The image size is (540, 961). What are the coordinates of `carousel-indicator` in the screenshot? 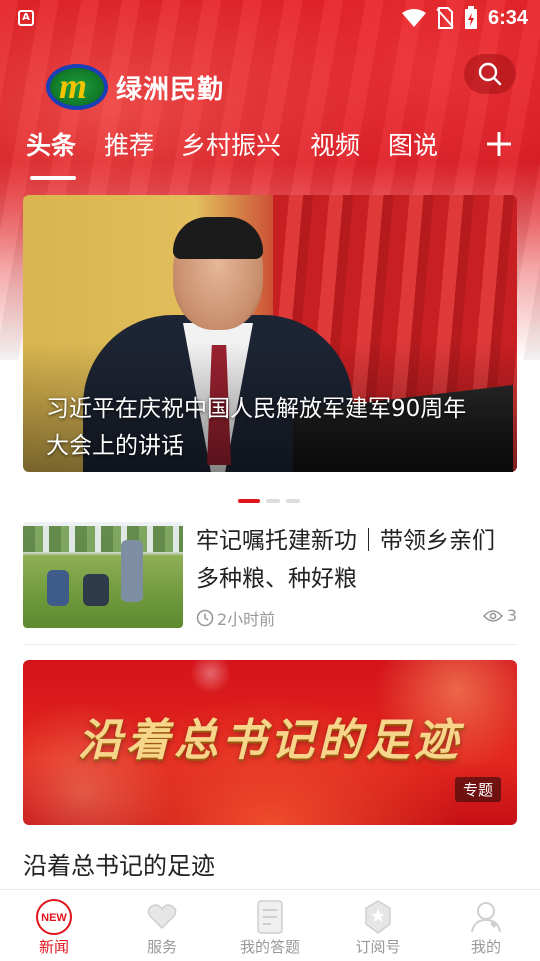 It's located at (269, 501).